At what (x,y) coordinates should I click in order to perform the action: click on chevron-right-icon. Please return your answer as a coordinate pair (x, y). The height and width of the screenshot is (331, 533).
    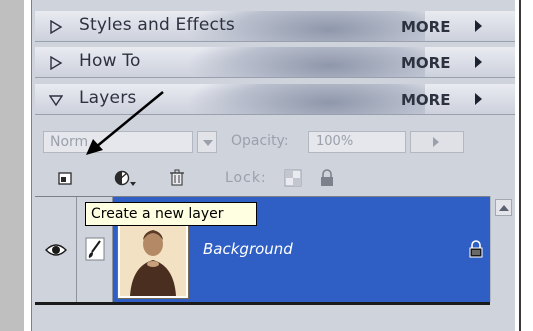
    Looking at the image, I should click on (436, 142).